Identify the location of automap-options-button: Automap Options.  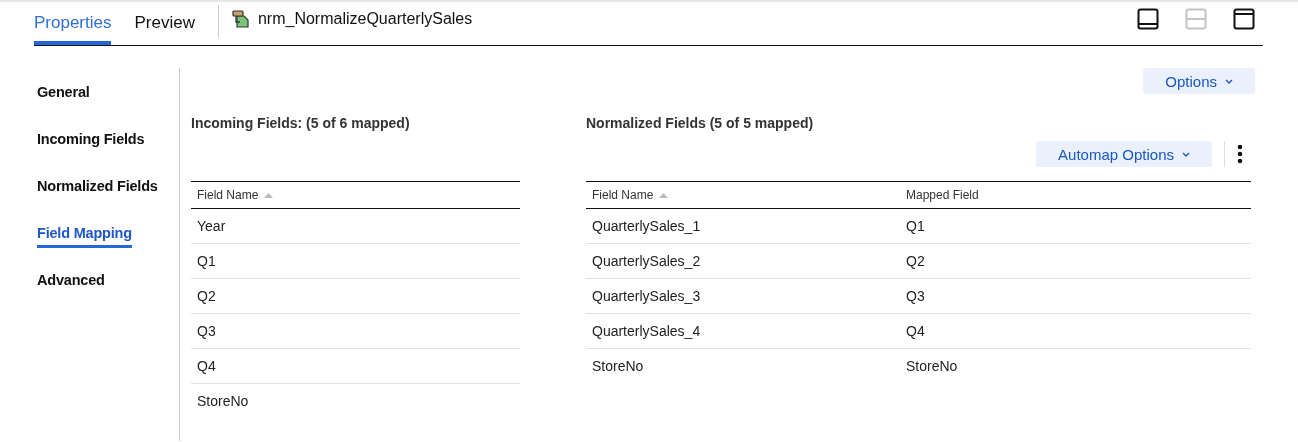
(1124, 154).